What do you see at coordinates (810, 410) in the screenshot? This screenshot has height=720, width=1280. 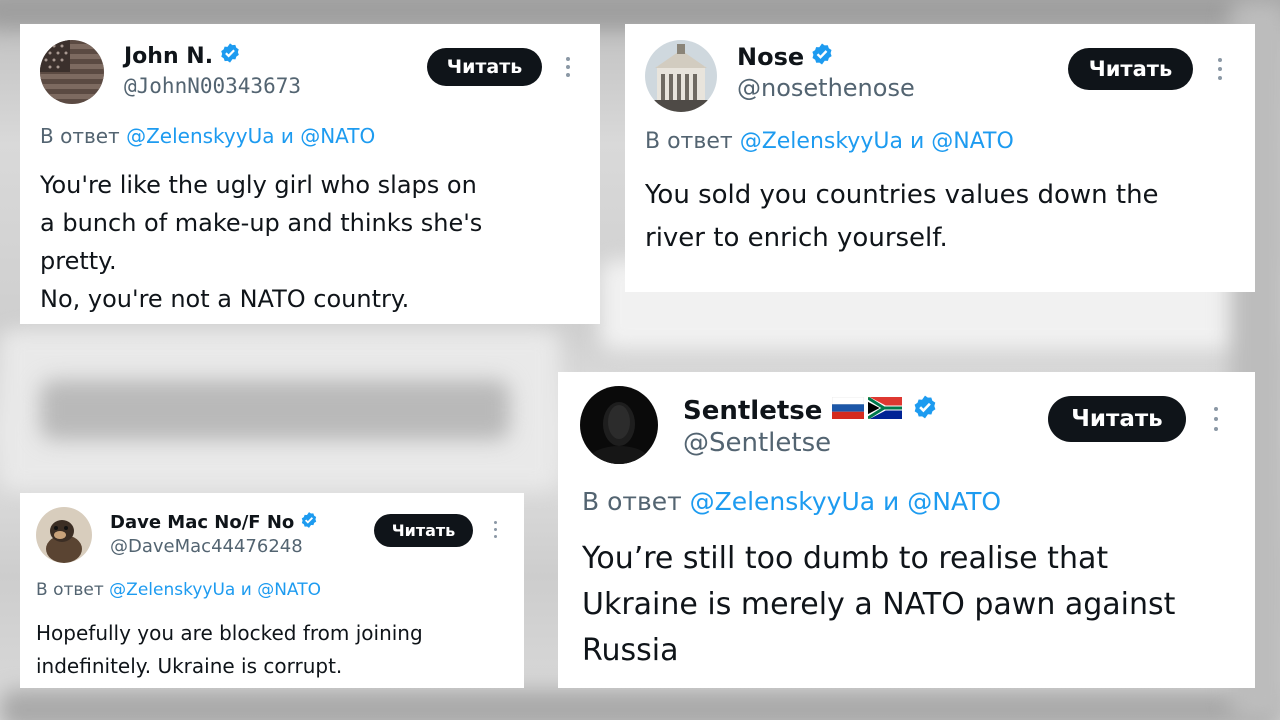 I see `display-name: Sentletse` at bounding box center [810, 410].